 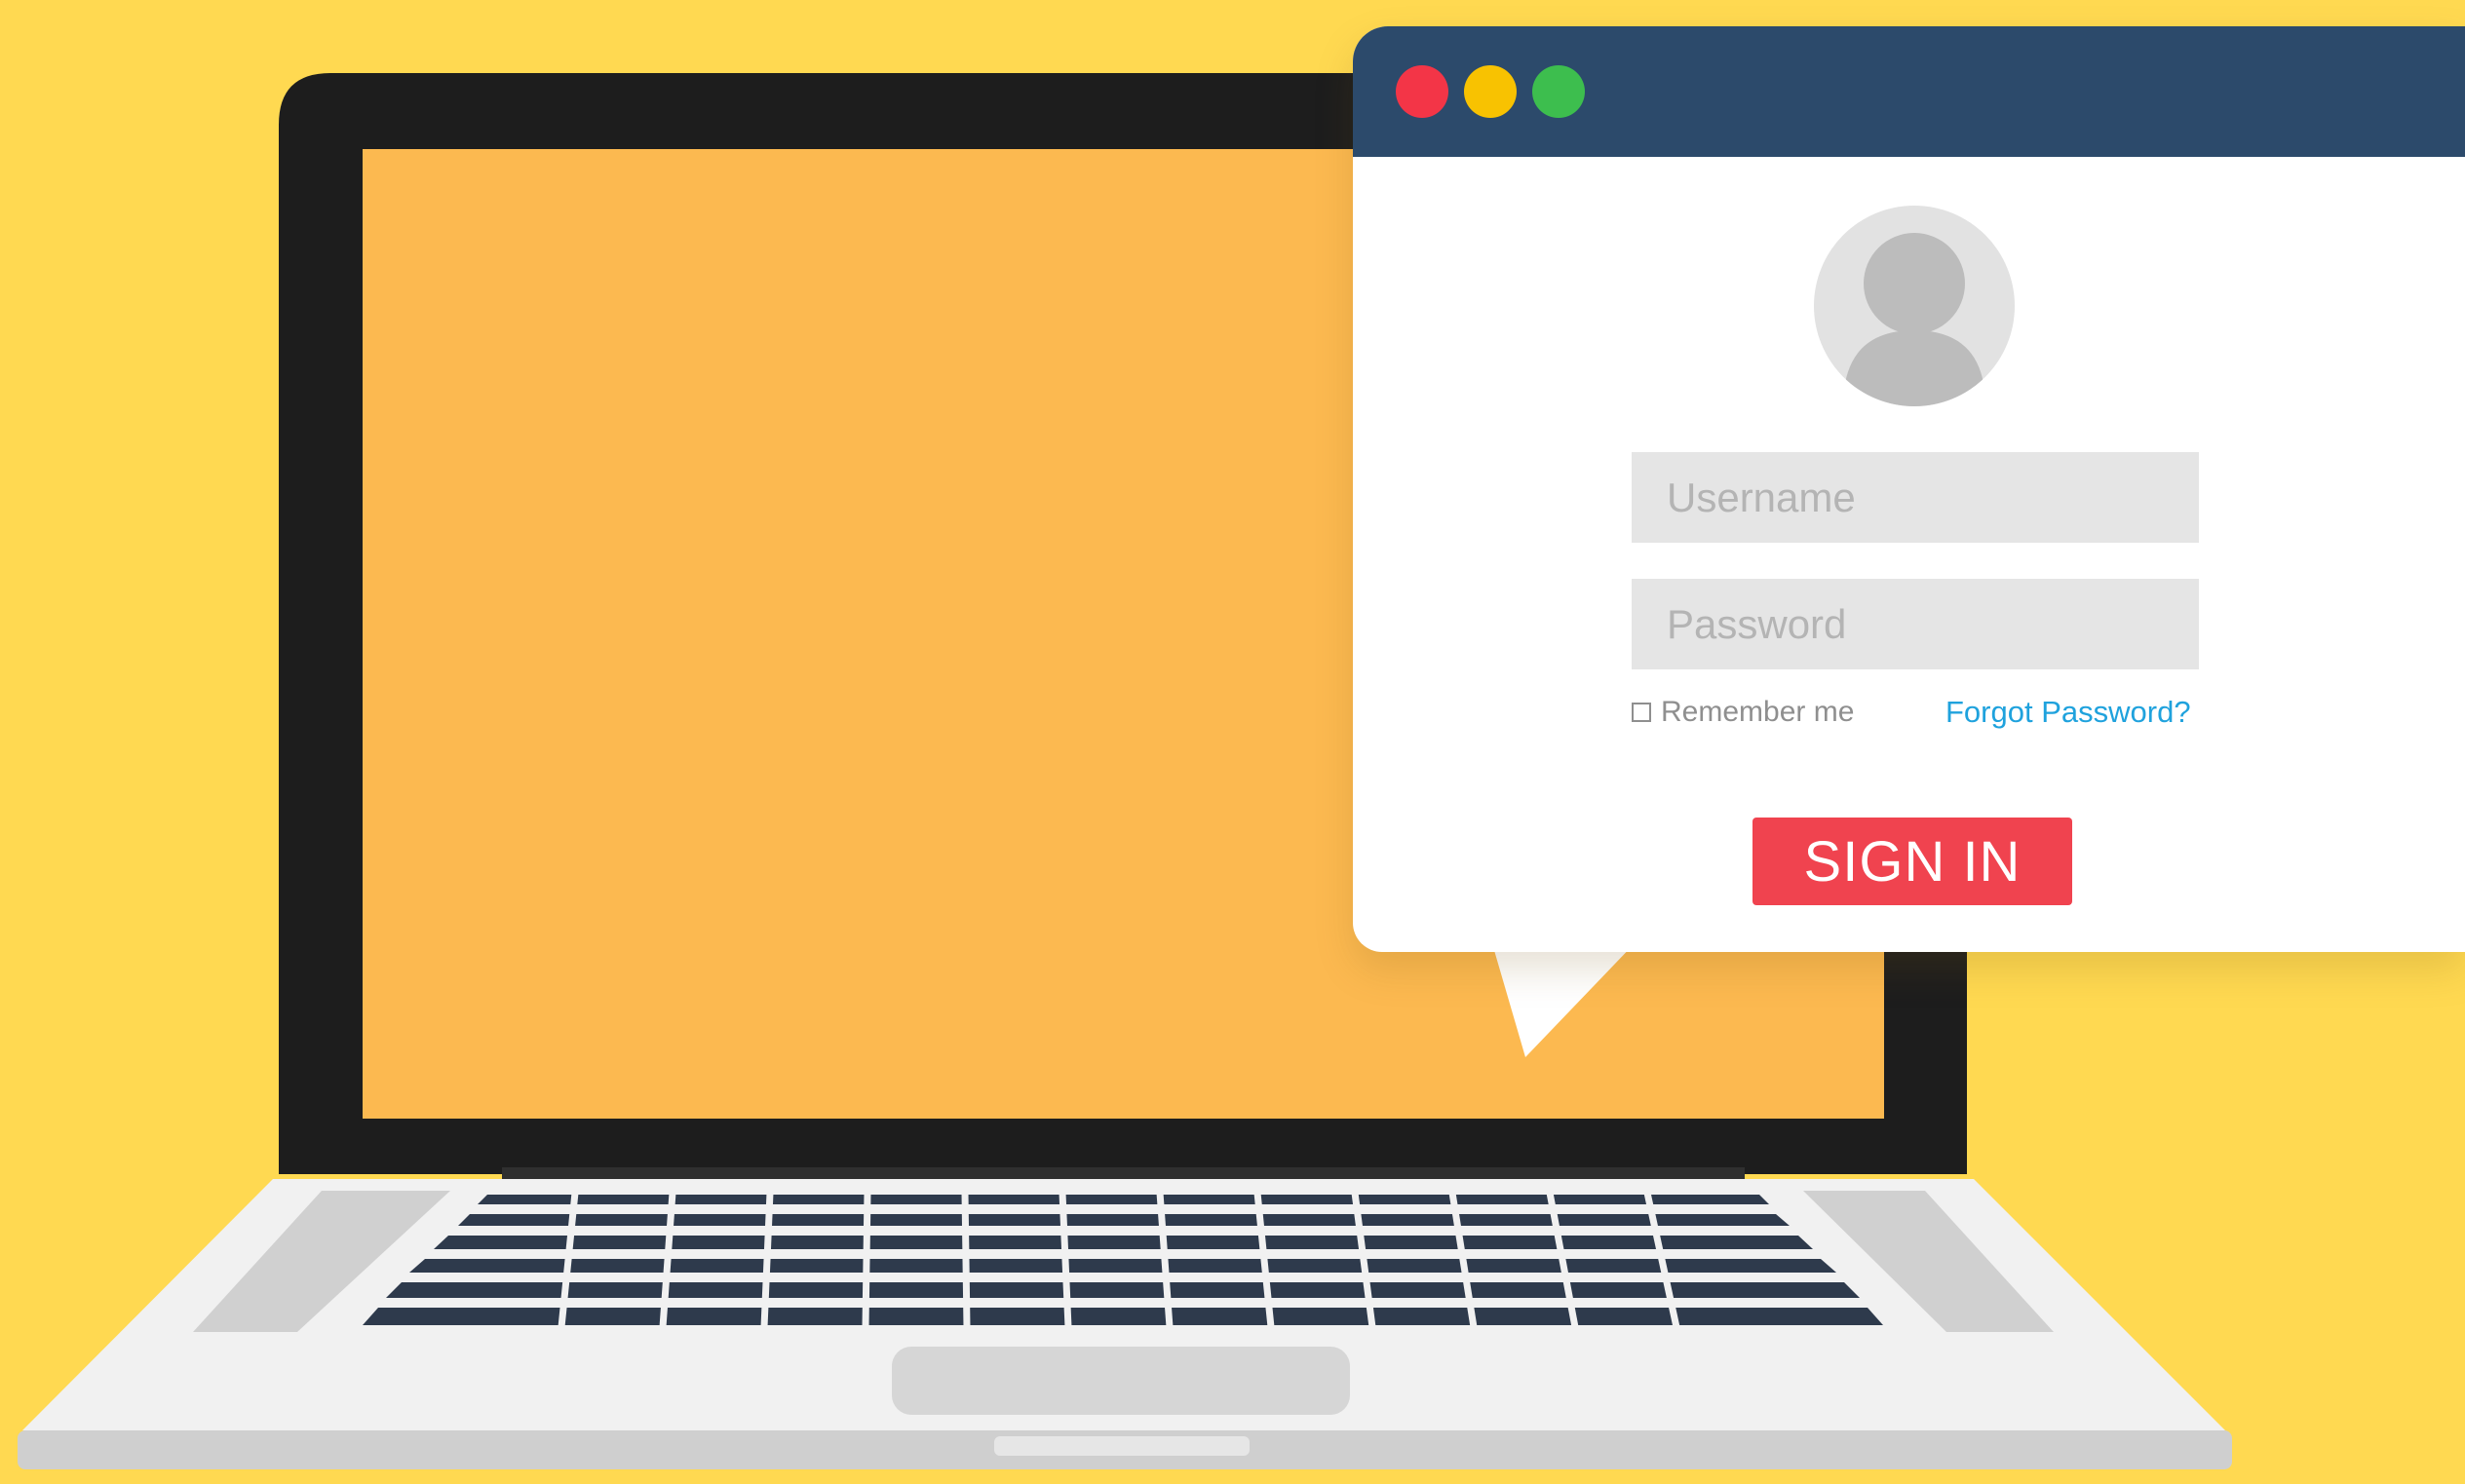 I want to click on username-input, so click(x=1915, y=497).